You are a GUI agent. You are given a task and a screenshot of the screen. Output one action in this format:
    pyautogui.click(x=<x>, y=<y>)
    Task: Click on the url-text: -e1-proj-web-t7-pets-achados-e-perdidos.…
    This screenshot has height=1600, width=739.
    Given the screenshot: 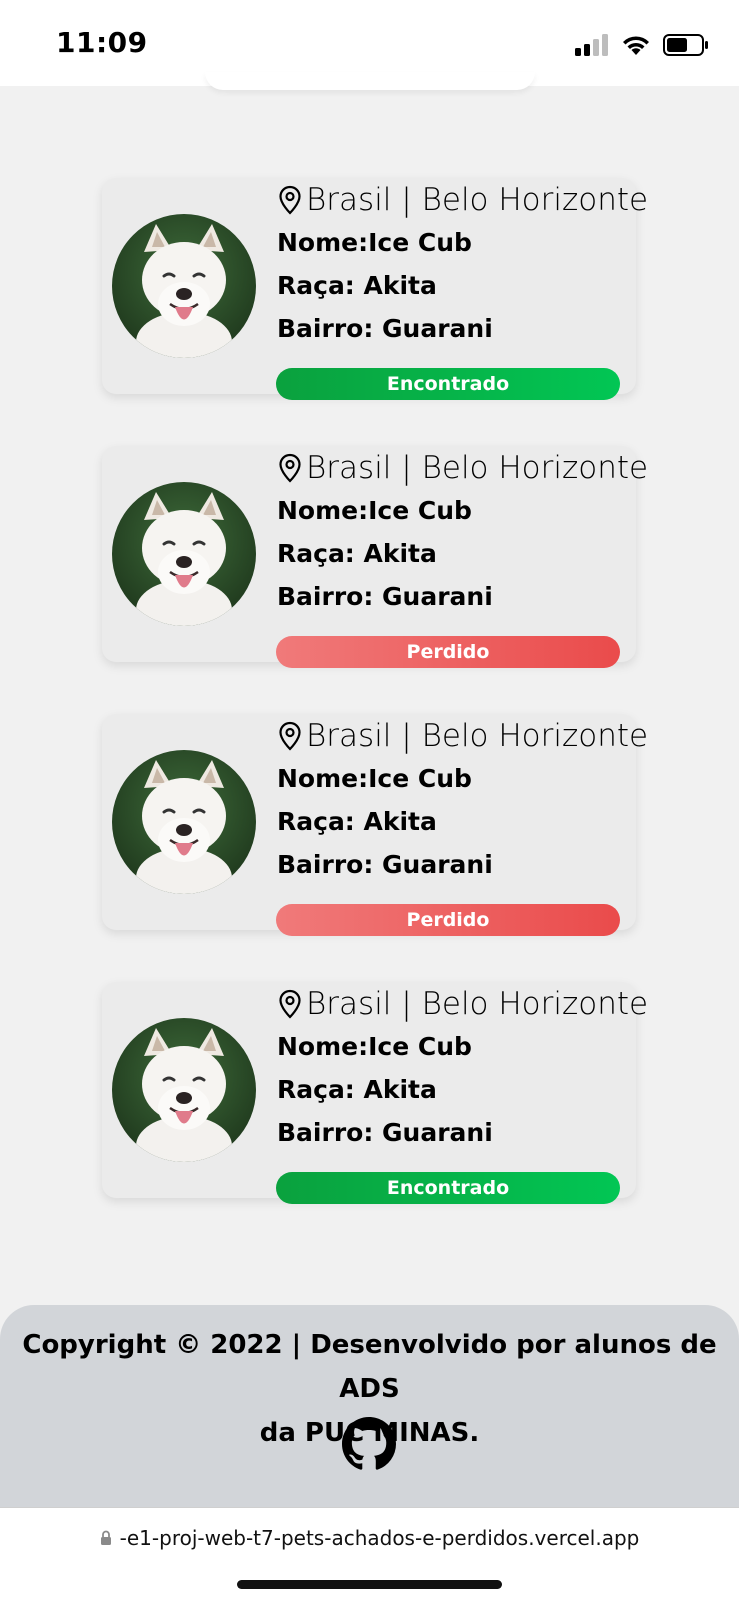 What is the action you would take?
    pyautogui.click(x=380, y=1538)
    